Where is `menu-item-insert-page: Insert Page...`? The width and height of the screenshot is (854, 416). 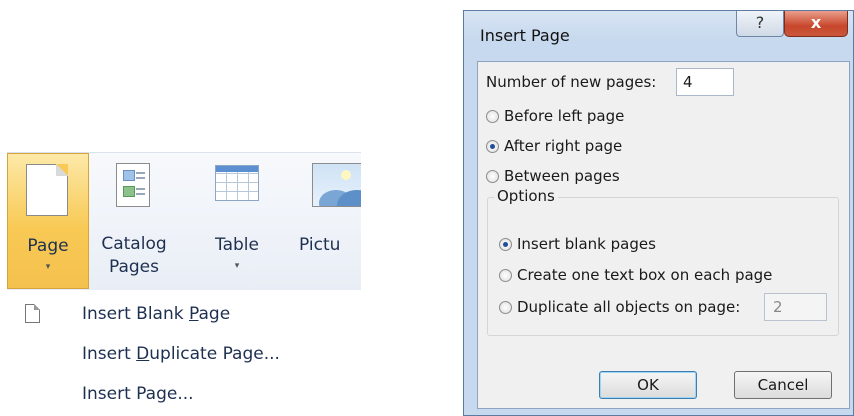 menu-item-insert-page: Insert Page... is located at coordinates (184, 394).